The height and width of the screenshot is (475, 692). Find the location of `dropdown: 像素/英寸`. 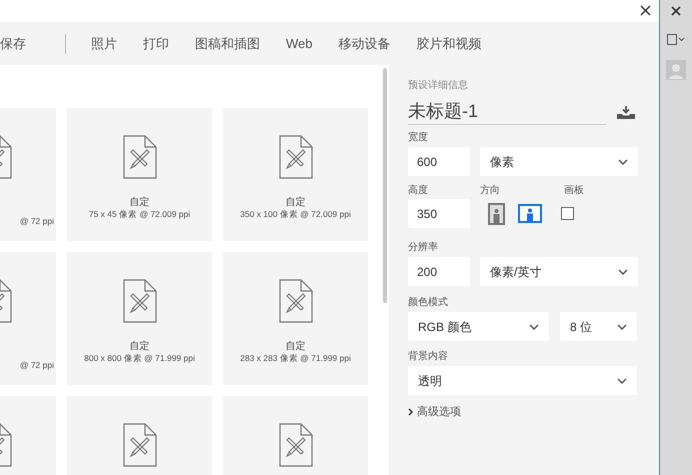

dropdown: 像素/英寸 is located at coordinates (559, 271).